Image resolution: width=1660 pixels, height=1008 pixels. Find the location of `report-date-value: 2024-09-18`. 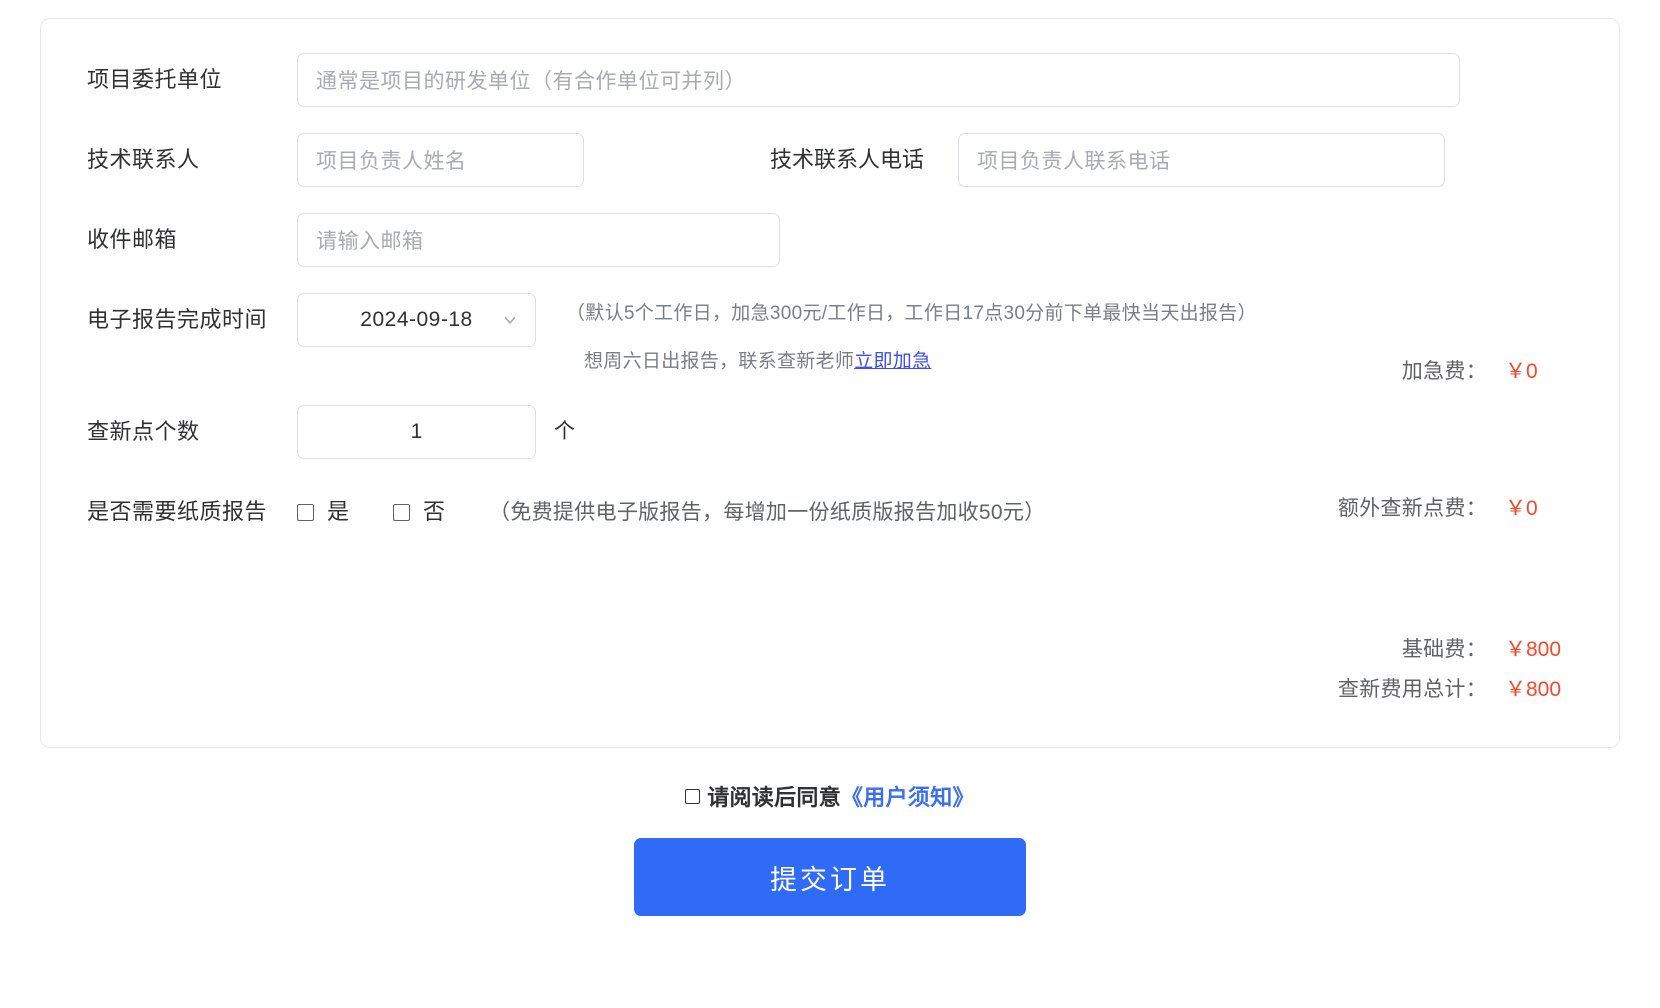

report-date-value: 2024-09-18 is located at coordinates (416, 319).